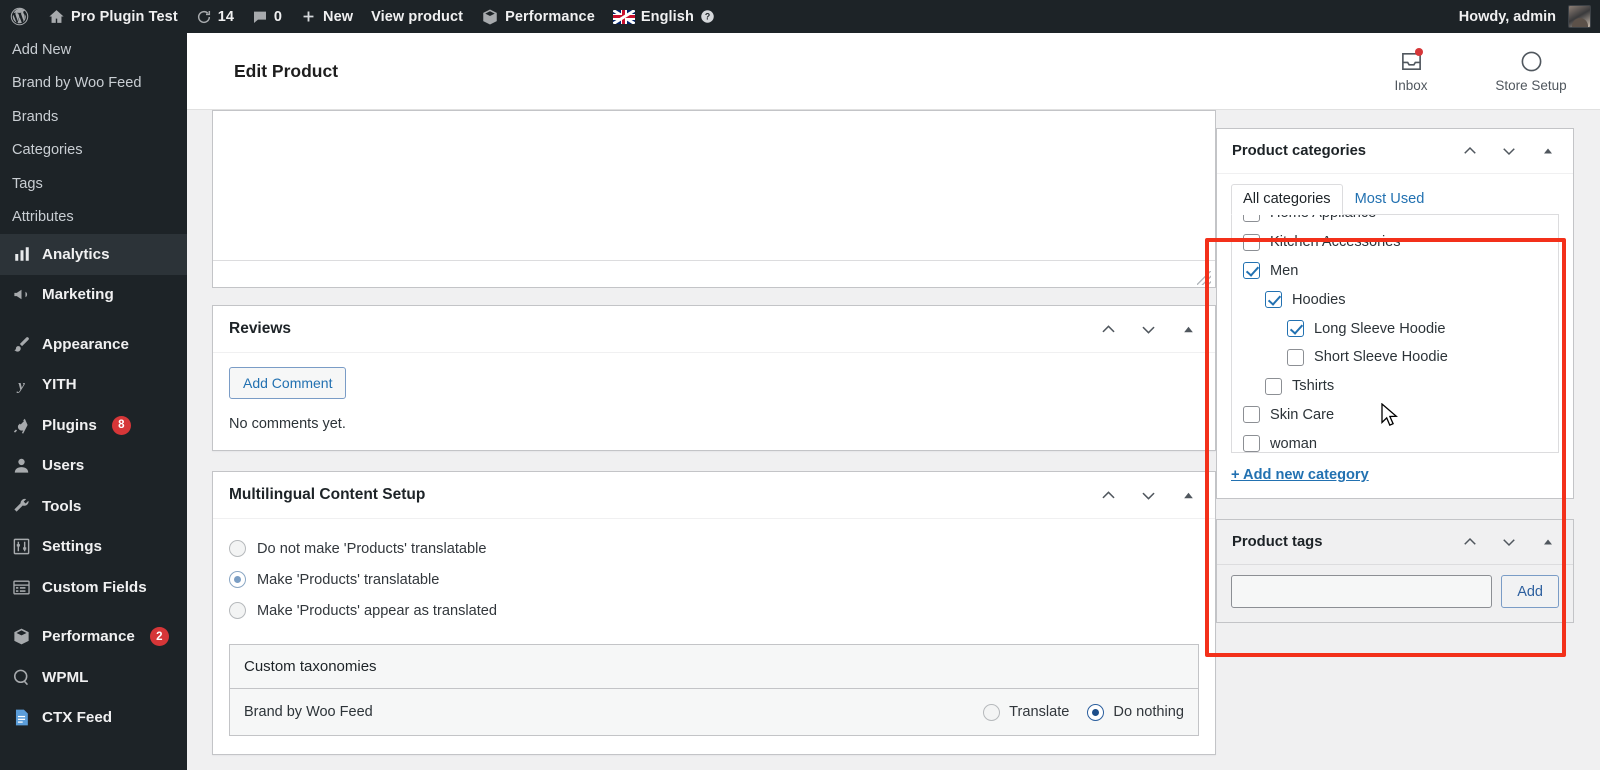  Describe the element at coordinates (1300, 475) in the screenshot. I see `add-new-category-link: + Add new category` at that location.